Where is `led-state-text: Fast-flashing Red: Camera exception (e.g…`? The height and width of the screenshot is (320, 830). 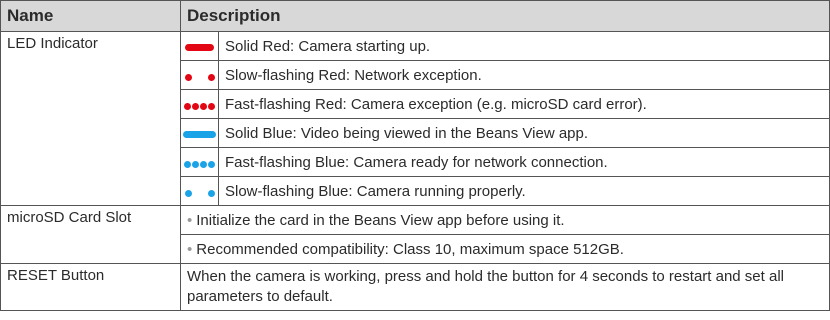
led-state-text: Fast-flashing Red: Camera exception (e.g… is located at coordinates (524, 104).